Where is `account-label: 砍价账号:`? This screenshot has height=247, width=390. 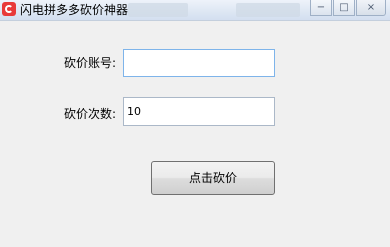
account-label: 砍价账号: is located at coordinates (90, 63).